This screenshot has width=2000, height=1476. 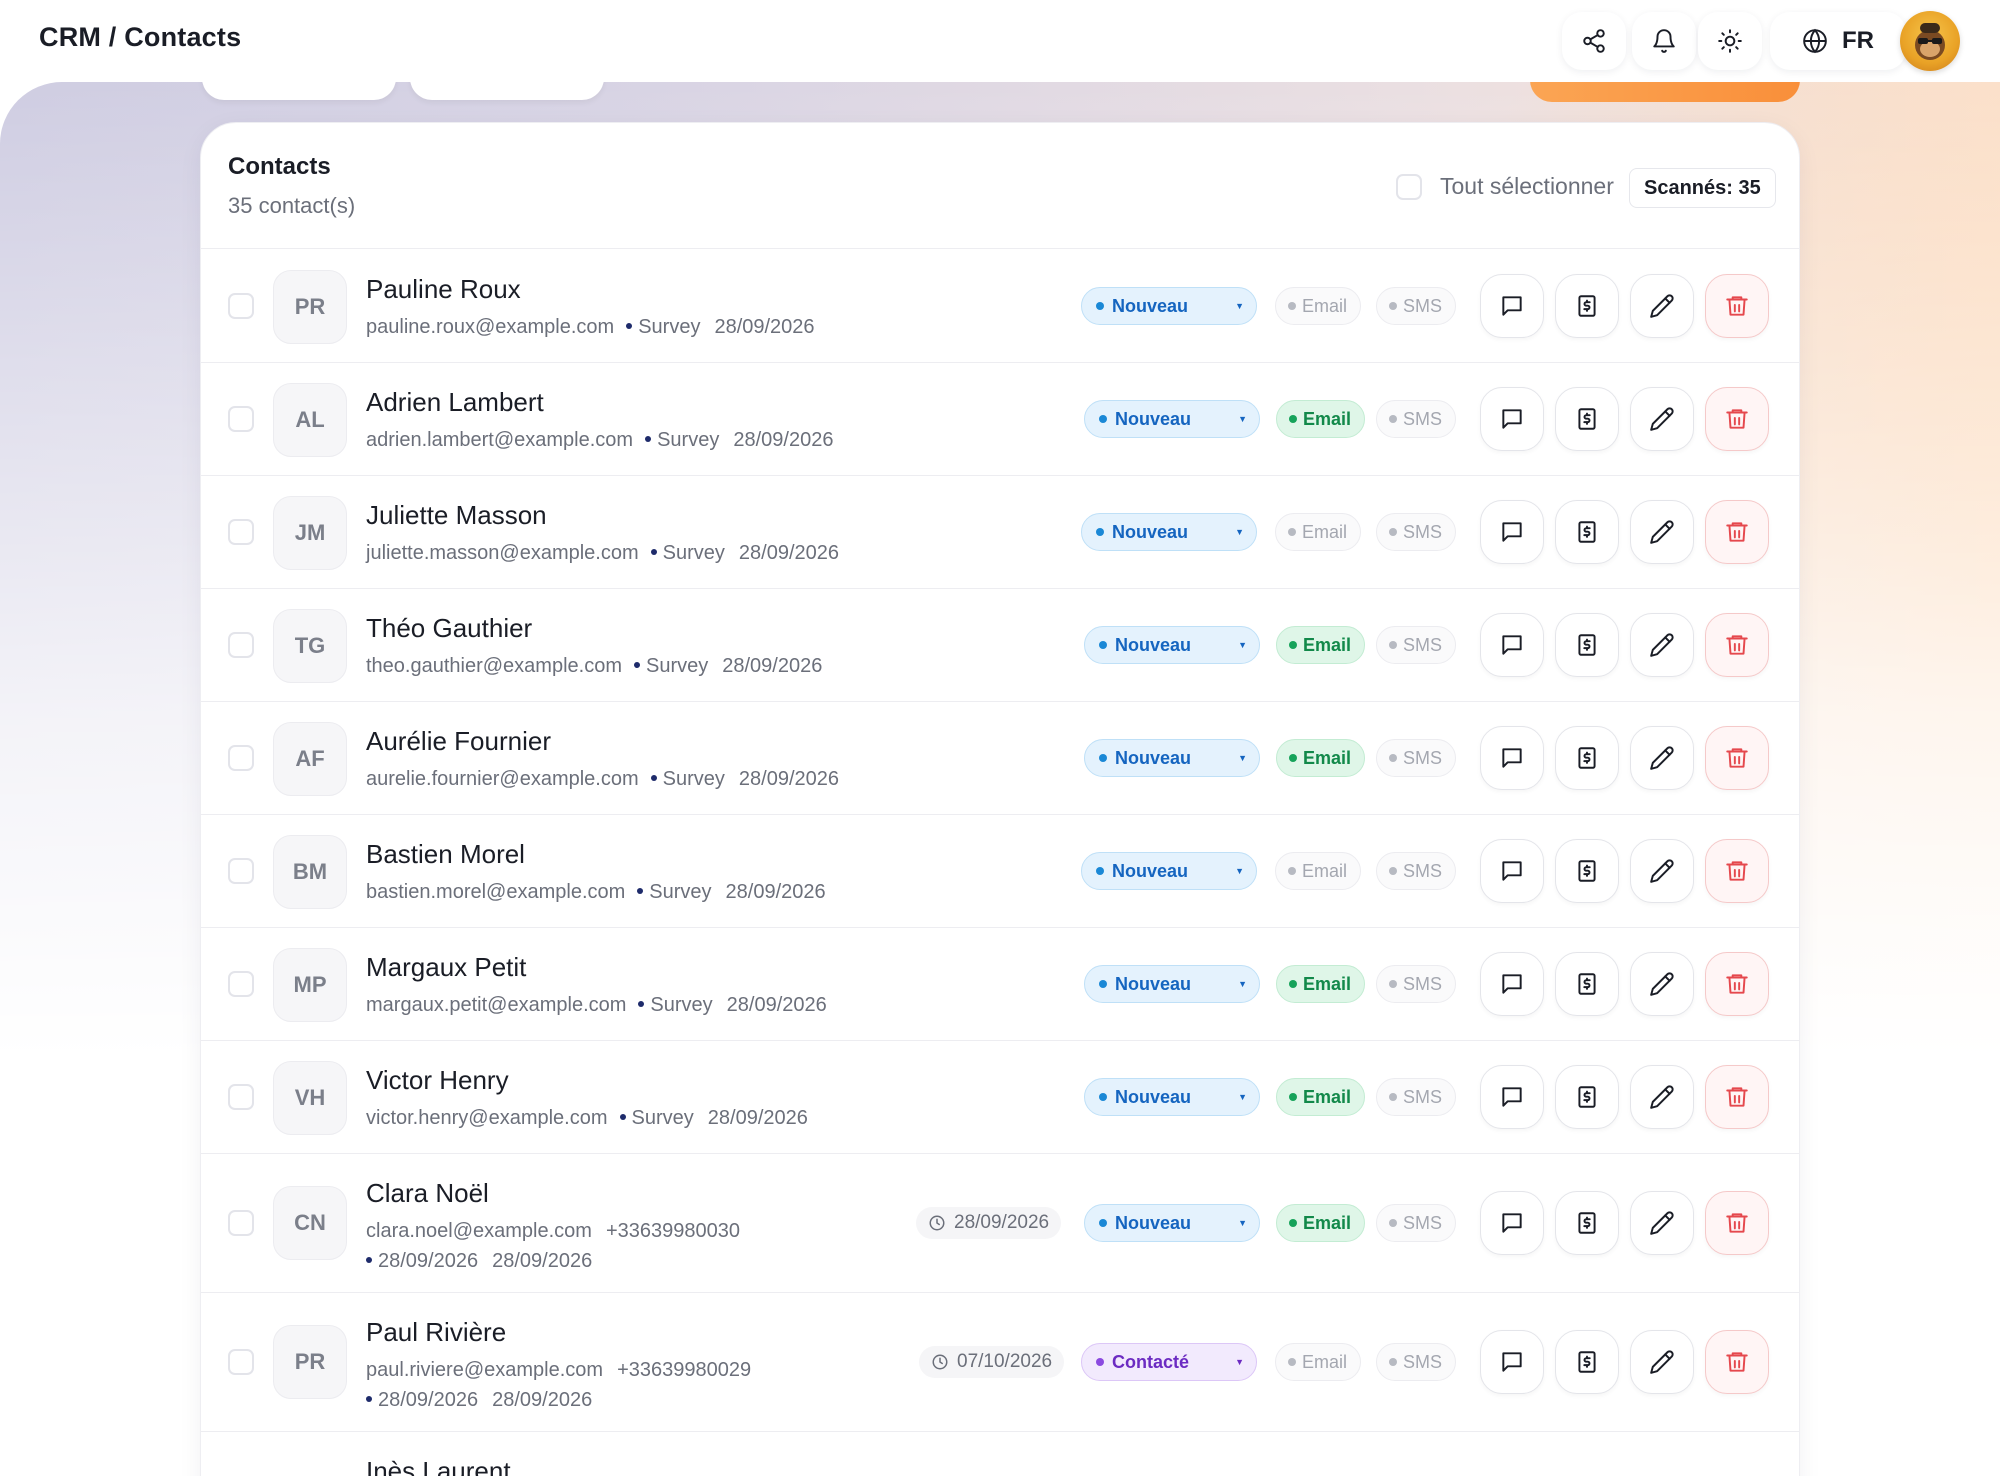 What do you see at coordinates (455, 402) in the screenshot?
I see `contact-name: Adrien Lambert` at bounding box center [455, 402].